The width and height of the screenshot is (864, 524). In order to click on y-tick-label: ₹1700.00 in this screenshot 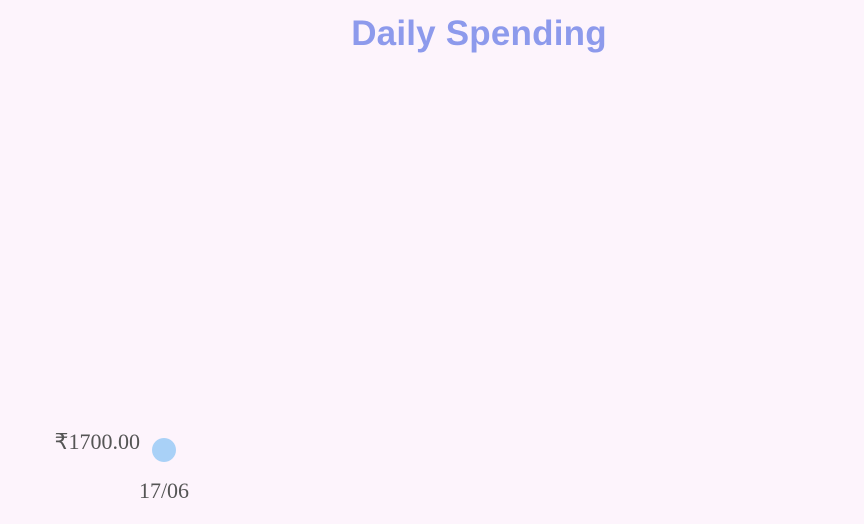, I will do `click(98, 441)`.